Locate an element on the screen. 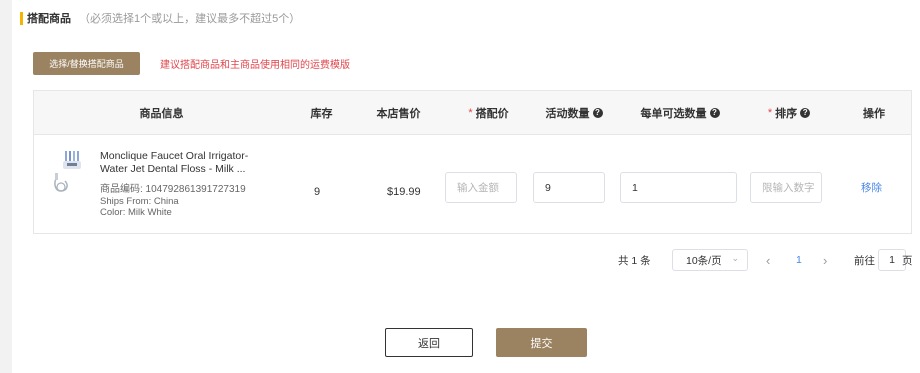  product-code: 商品编码: 104792861391727319 is located at coordinates (173, 189).